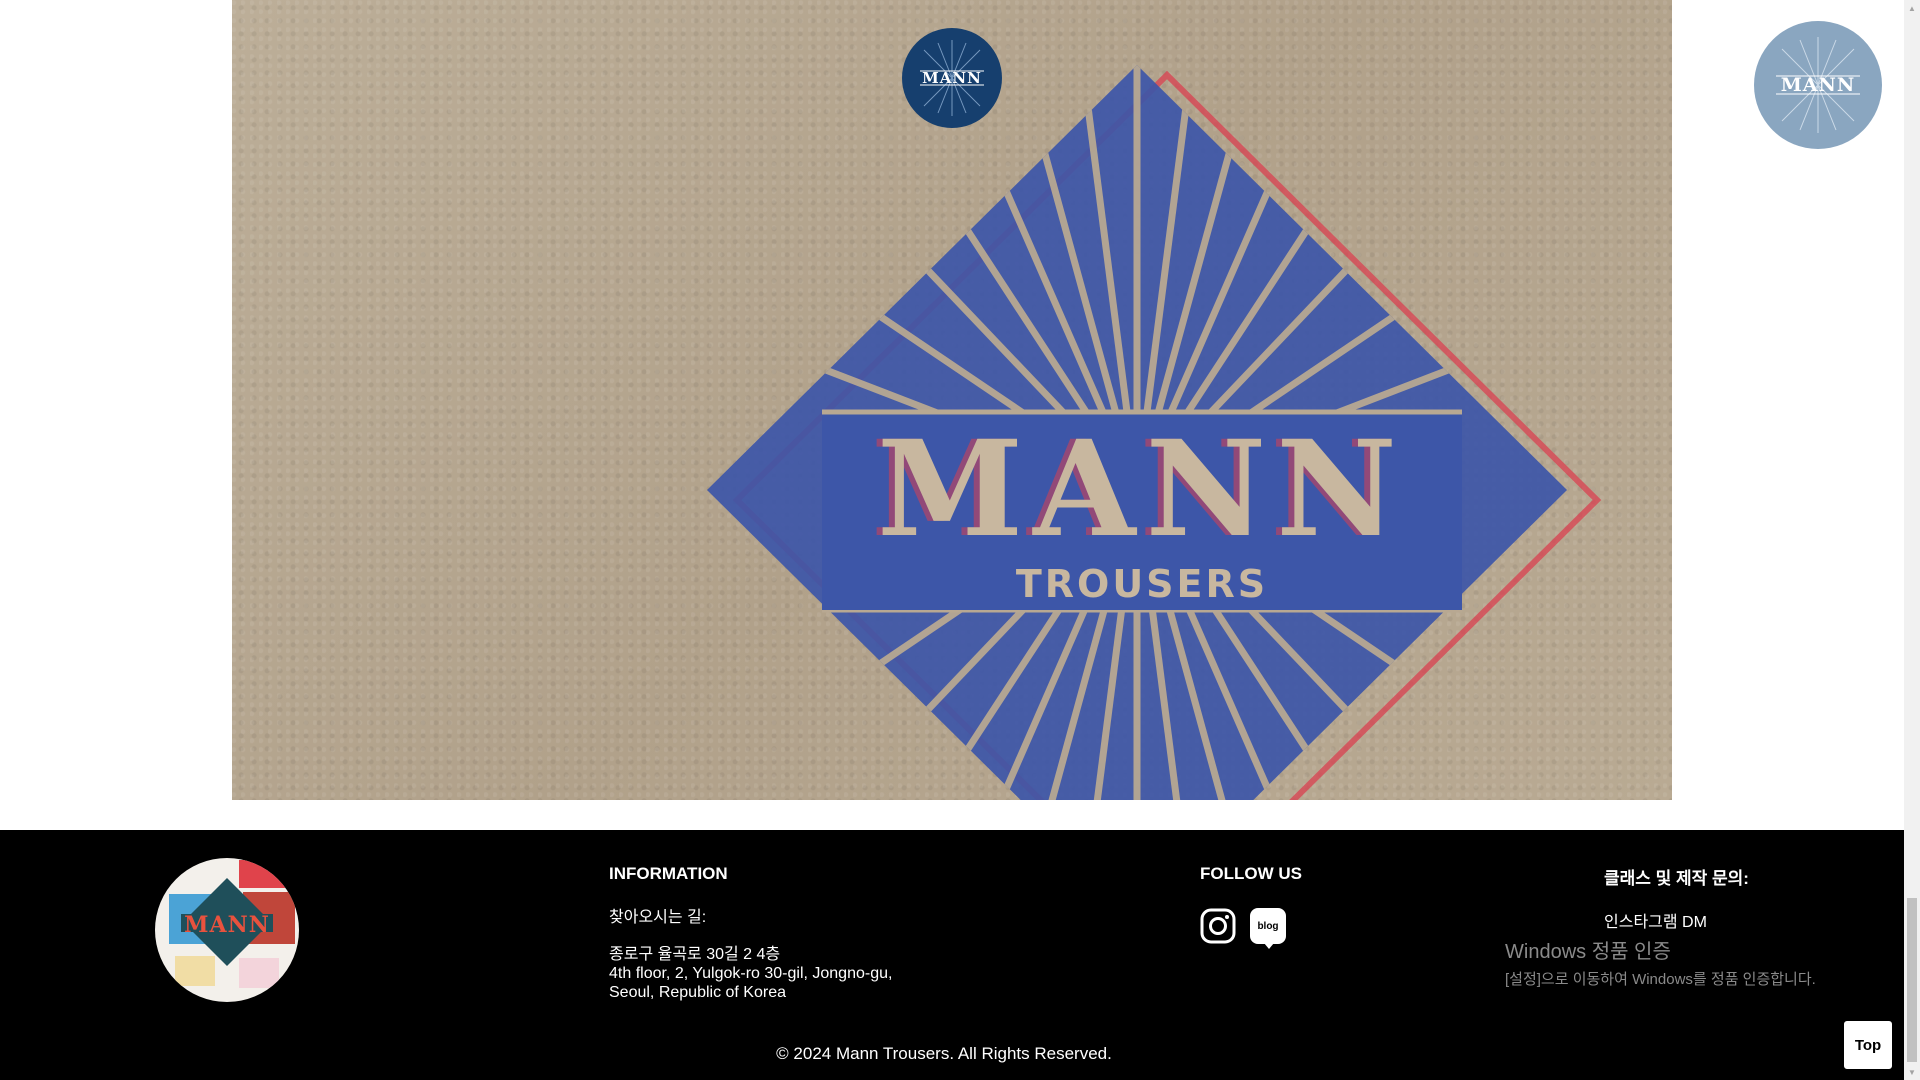  What do you see at coordinates (1251, 873) in the screenshot?
I see `follow-heading: FOLLOW US` at bounding box center [1251, 873].